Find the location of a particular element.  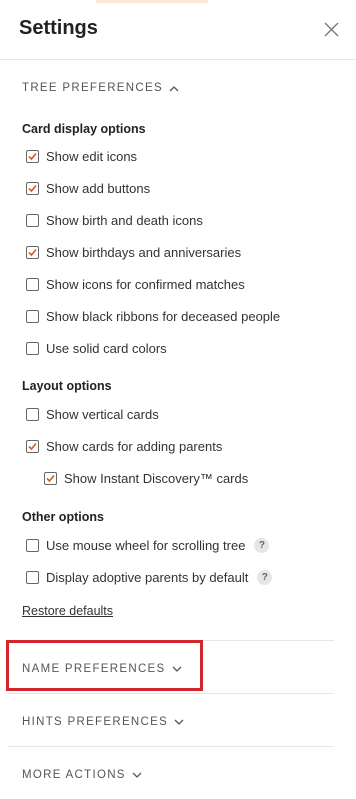

restore-defaults-link: Restore defaults is located at coordinates (67, 611).